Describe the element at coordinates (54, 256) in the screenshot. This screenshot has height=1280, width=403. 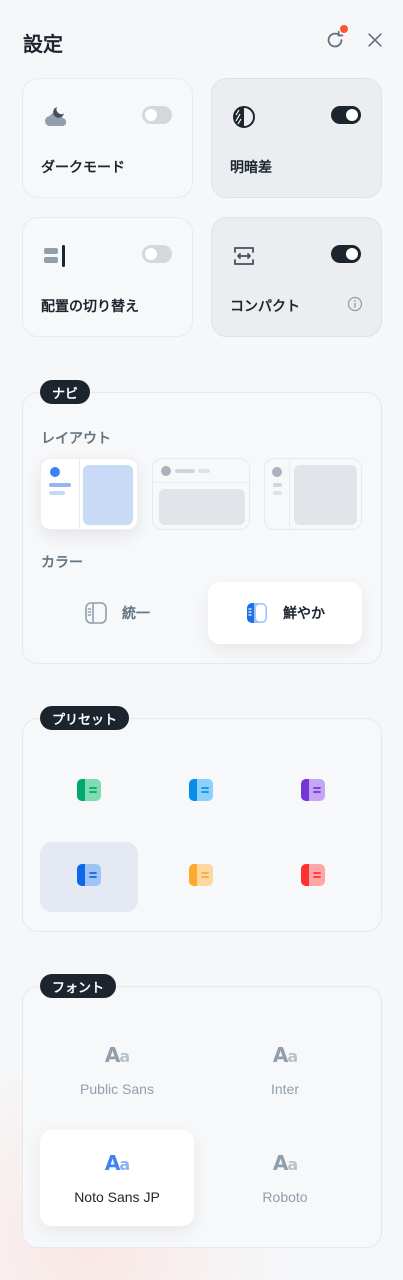
I see `align-right-icon` at that location.